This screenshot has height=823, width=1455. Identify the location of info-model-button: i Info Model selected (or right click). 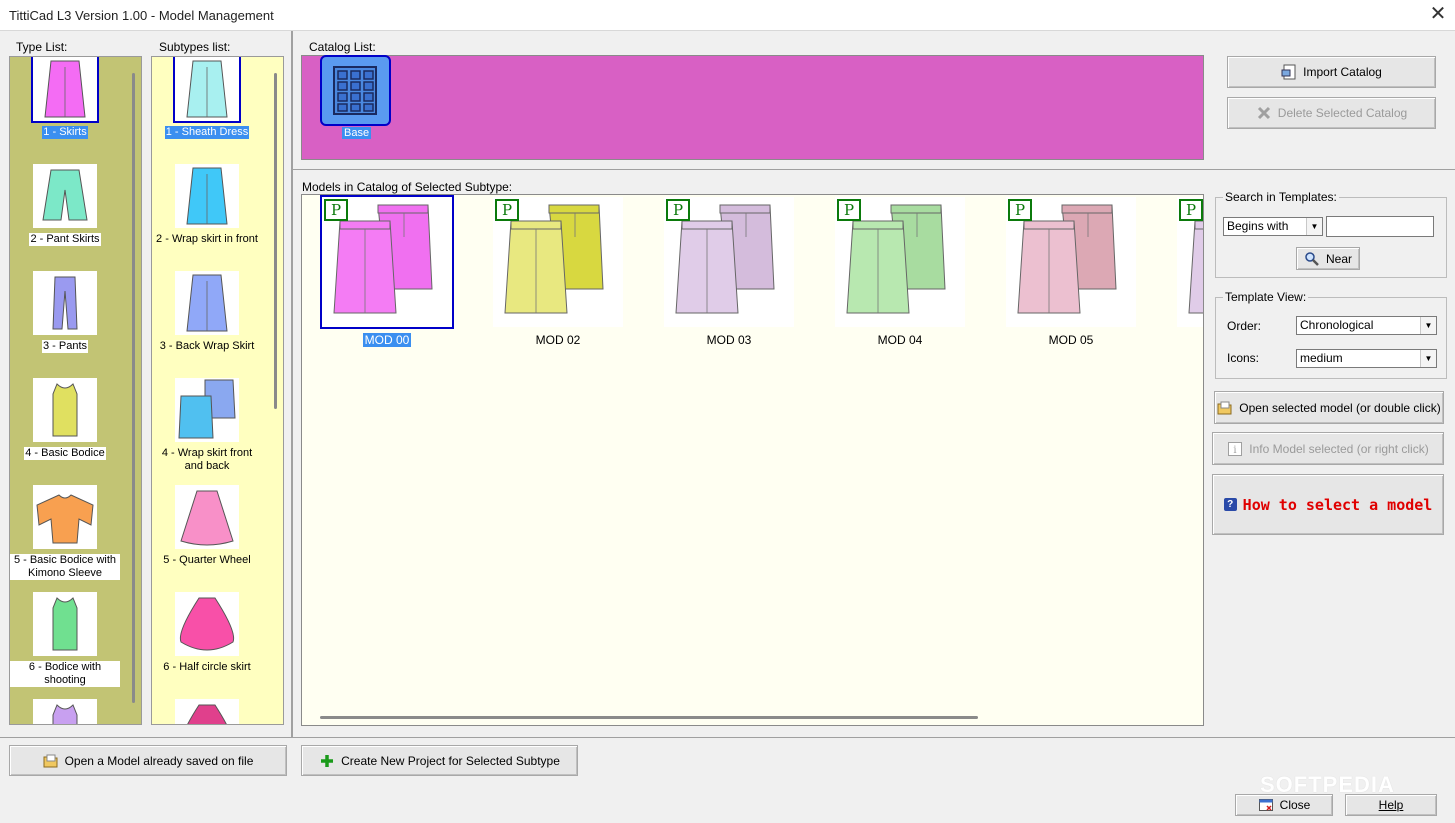
(1328, 448).